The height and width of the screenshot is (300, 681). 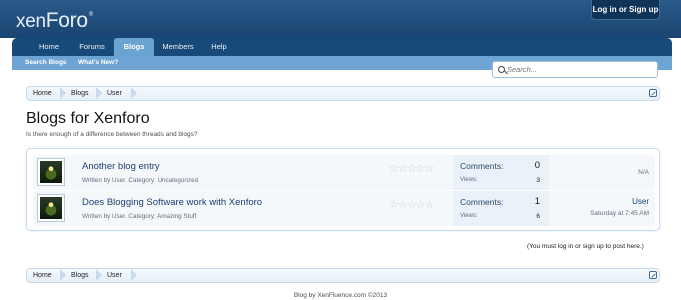 I want to click on last-post-time: Saturday at 7:45 AM, so click(x=619, y=213).